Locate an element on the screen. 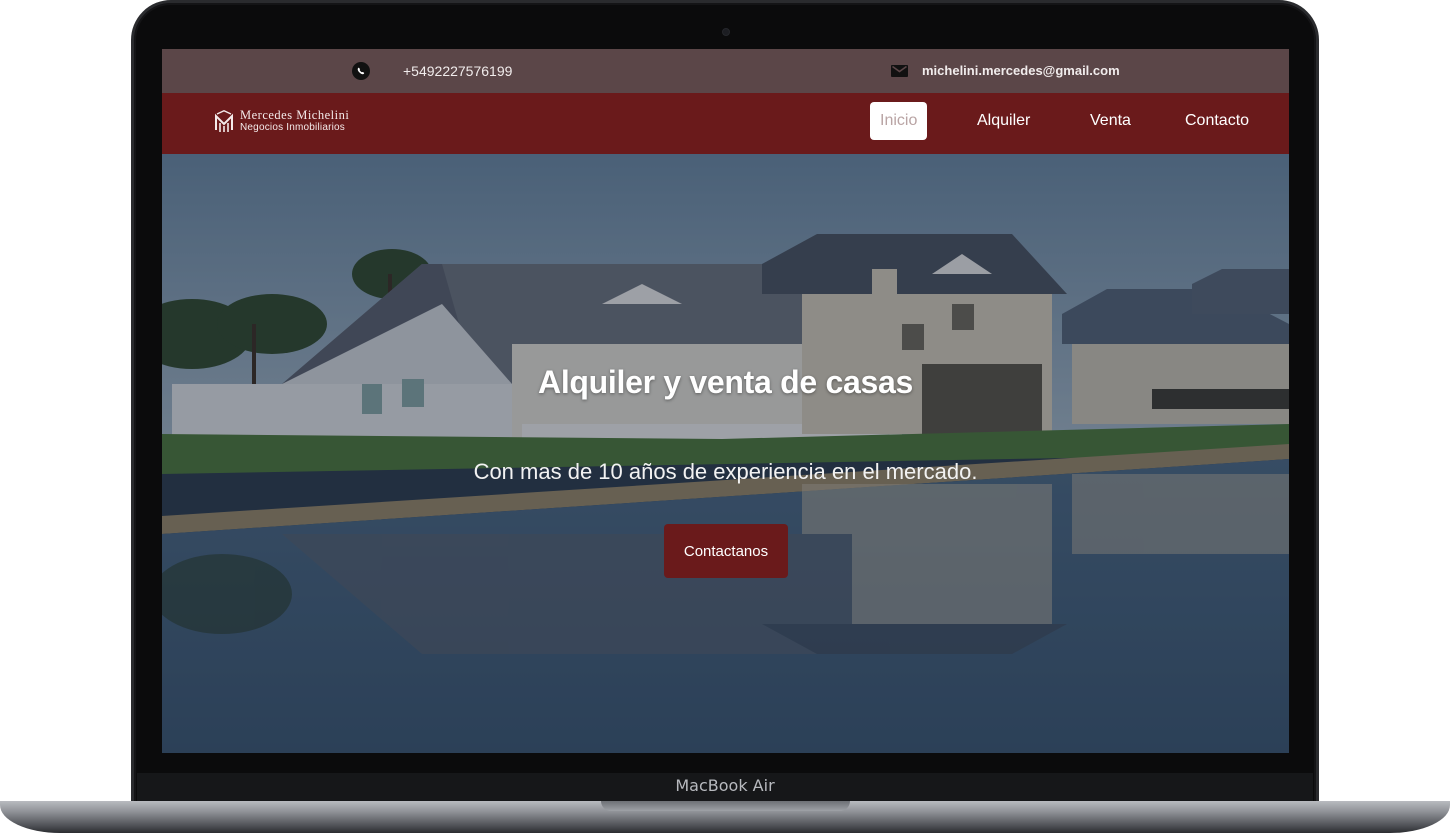 The width and height of the screenshot is (1450, 833). nav-item-contacto: Contacto is located at coordinates (1217, 121).